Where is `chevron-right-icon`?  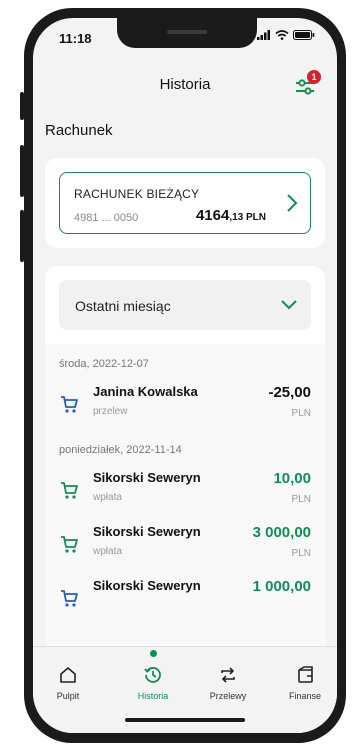 chevron-right-icon is located at coordinates (292, 203).